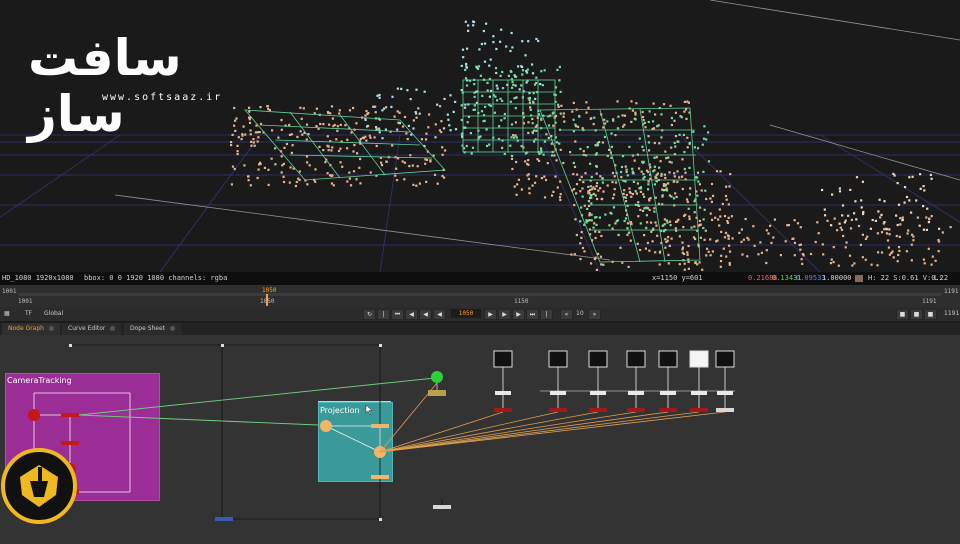 Image resolution: width=960 pixels, height=544 pixels. What do you see at coordinates (53, 313) in the screenshot?
I see `global-dropdown: Global` at bounding box center [53, 313].